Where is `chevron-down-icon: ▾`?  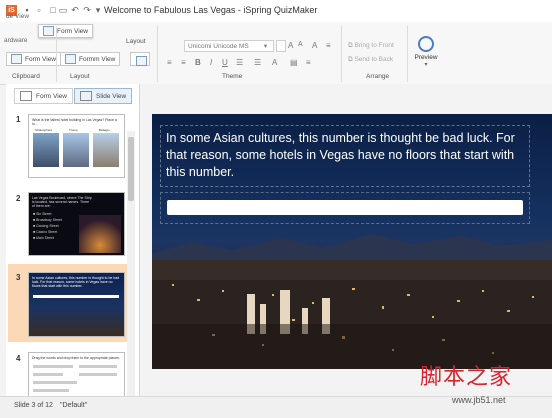 chevron-down-icon: ▾ is located at coordinates (426, 65).